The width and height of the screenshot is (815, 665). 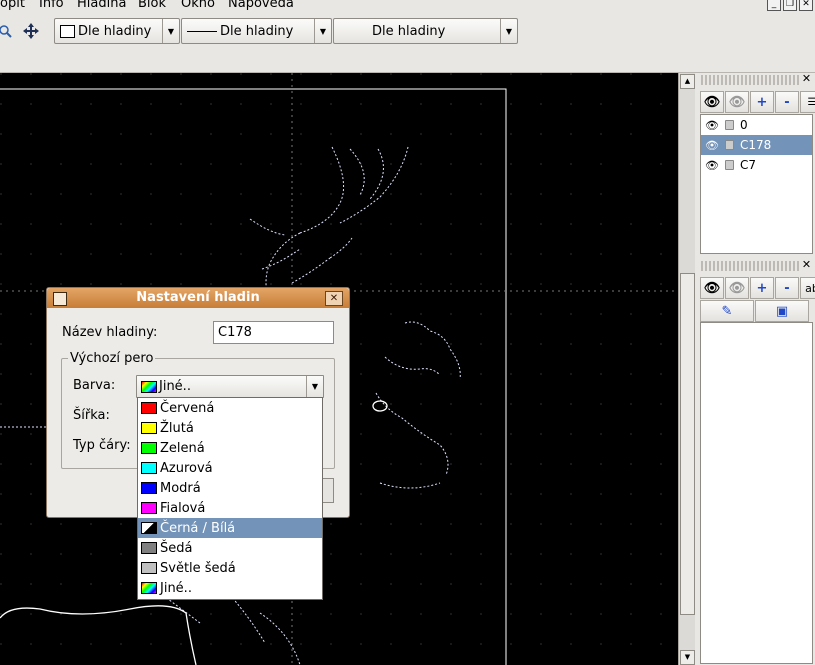 I want to click on layer-list-icon: ☰, so click(x=807, y=102).